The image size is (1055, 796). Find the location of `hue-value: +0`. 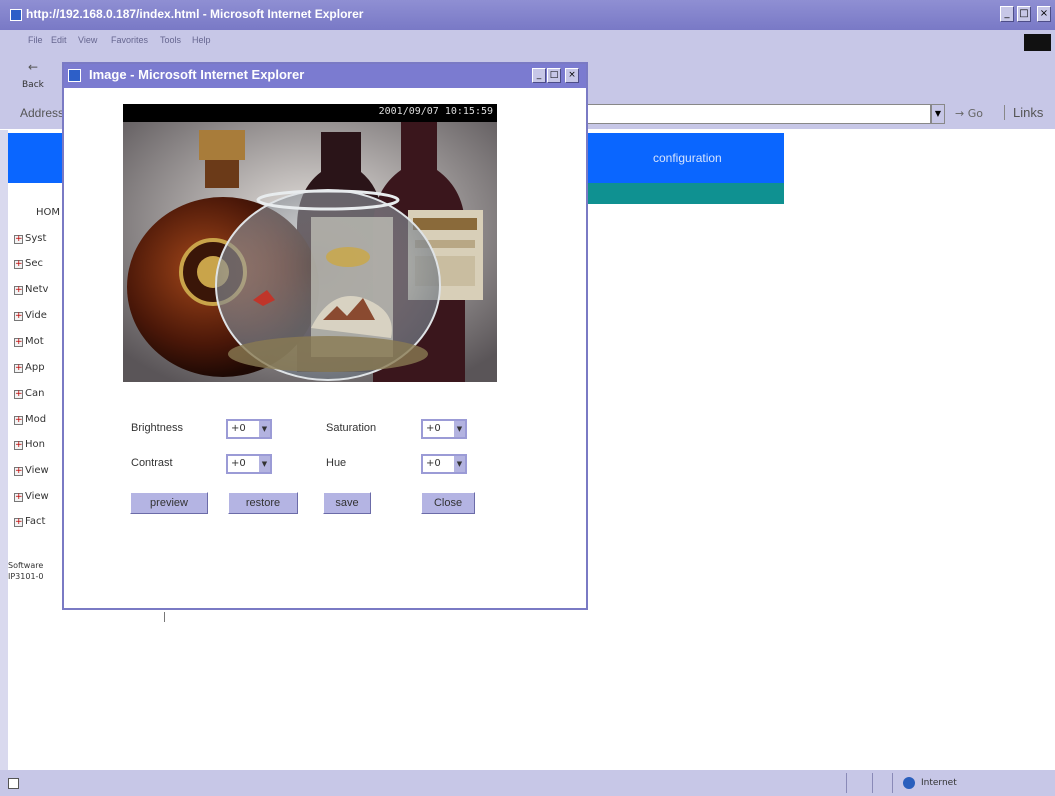

hue-value: +0 is located at coordinates (433, 463).